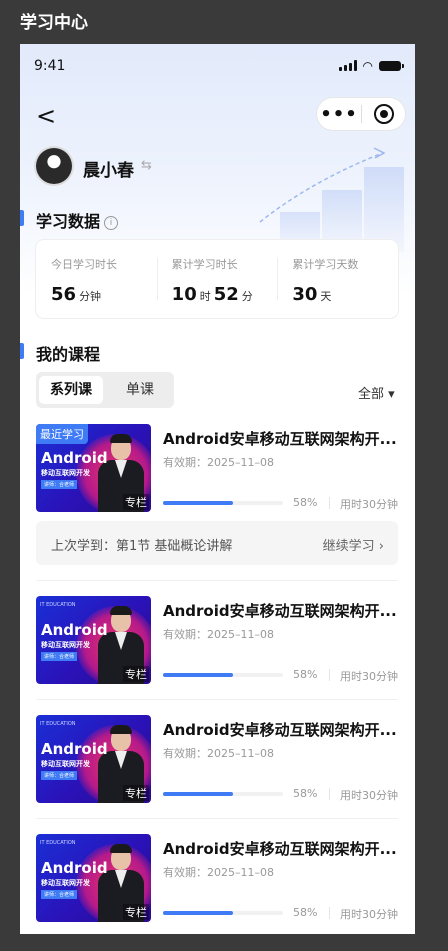 This screenshot has height=951, width=448. I want to click on stat-number: 52, so click(226, 294).